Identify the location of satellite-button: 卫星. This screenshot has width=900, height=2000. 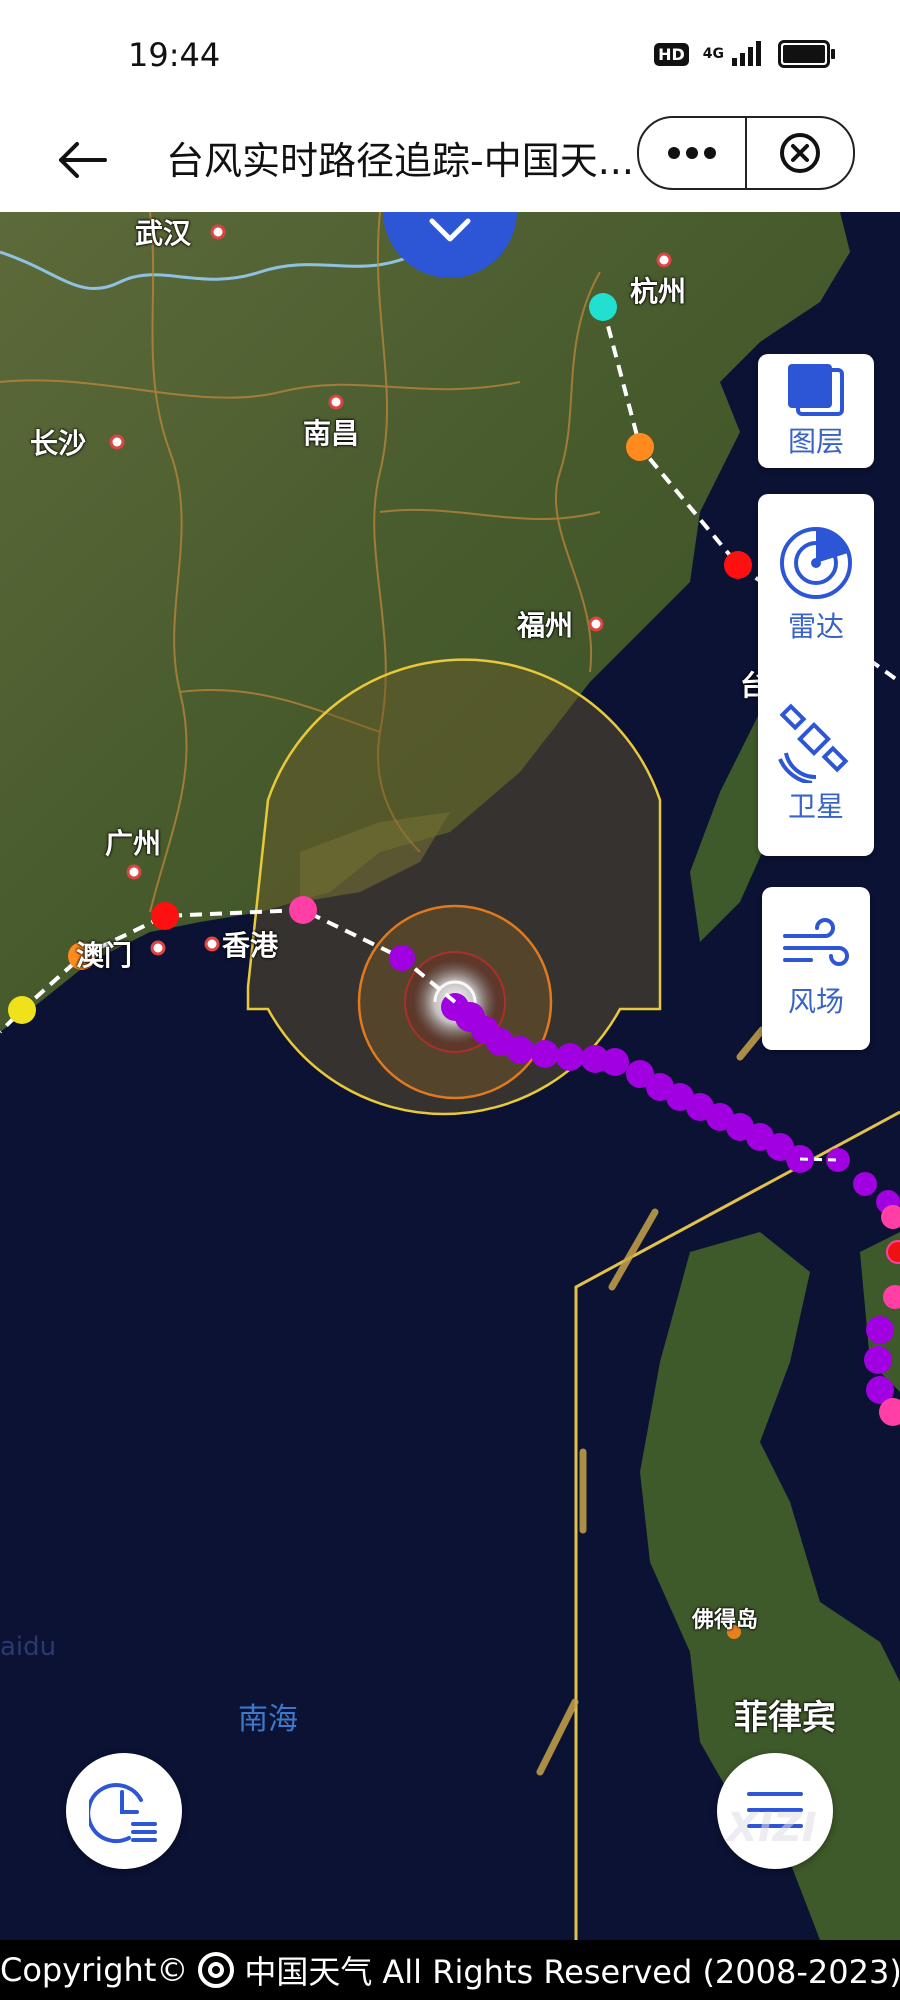
(816, 764).